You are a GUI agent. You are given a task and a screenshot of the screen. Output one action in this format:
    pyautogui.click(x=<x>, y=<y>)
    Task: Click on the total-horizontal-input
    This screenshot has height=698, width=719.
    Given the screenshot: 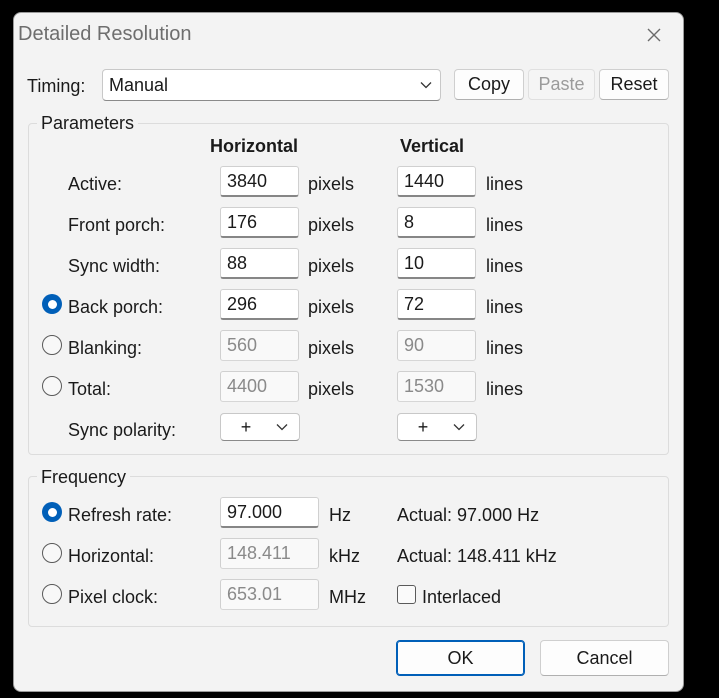 What is the action you would take?
    pyautogui.click(x=259, y=386)
    